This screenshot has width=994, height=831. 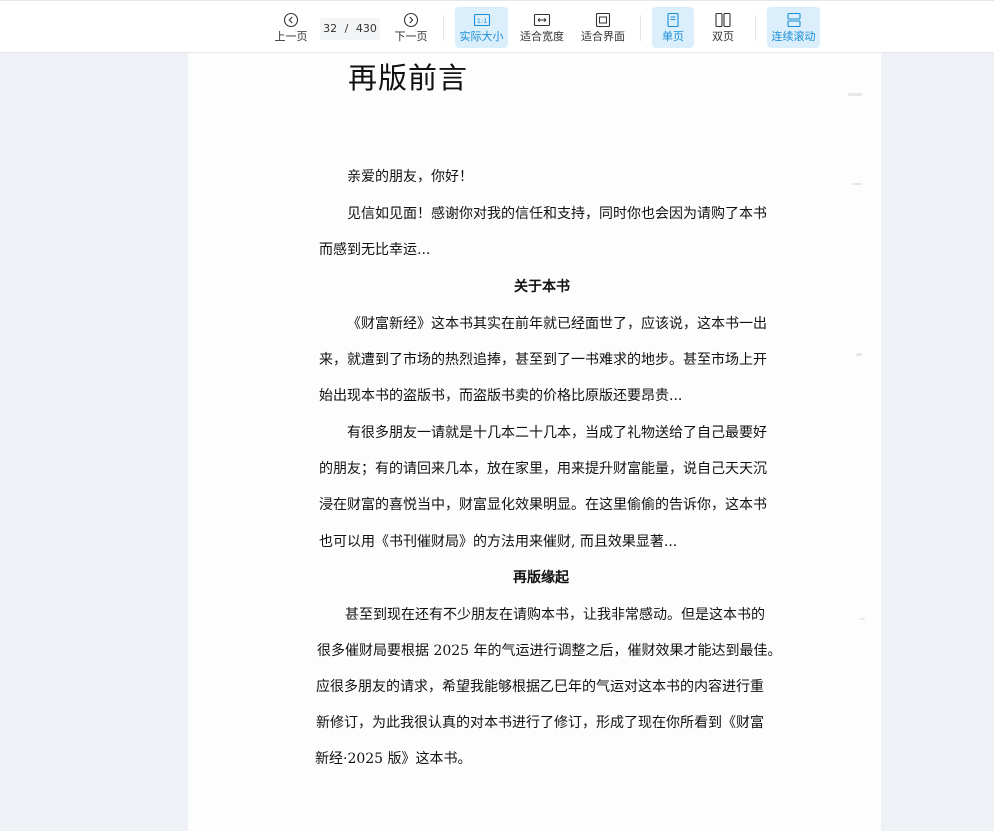 I want to click on actual-size-label: 实际大小, so click(x=481, y=36).